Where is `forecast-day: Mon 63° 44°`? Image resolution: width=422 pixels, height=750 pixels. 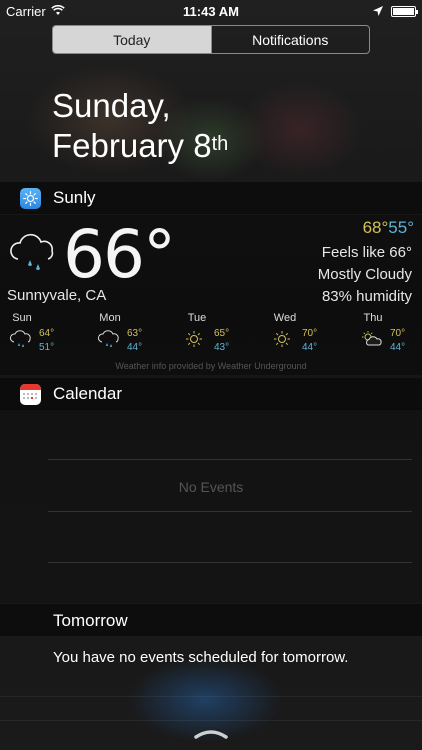 forecast-day: Mon 63° 44° is located at coordinates (130, 332).